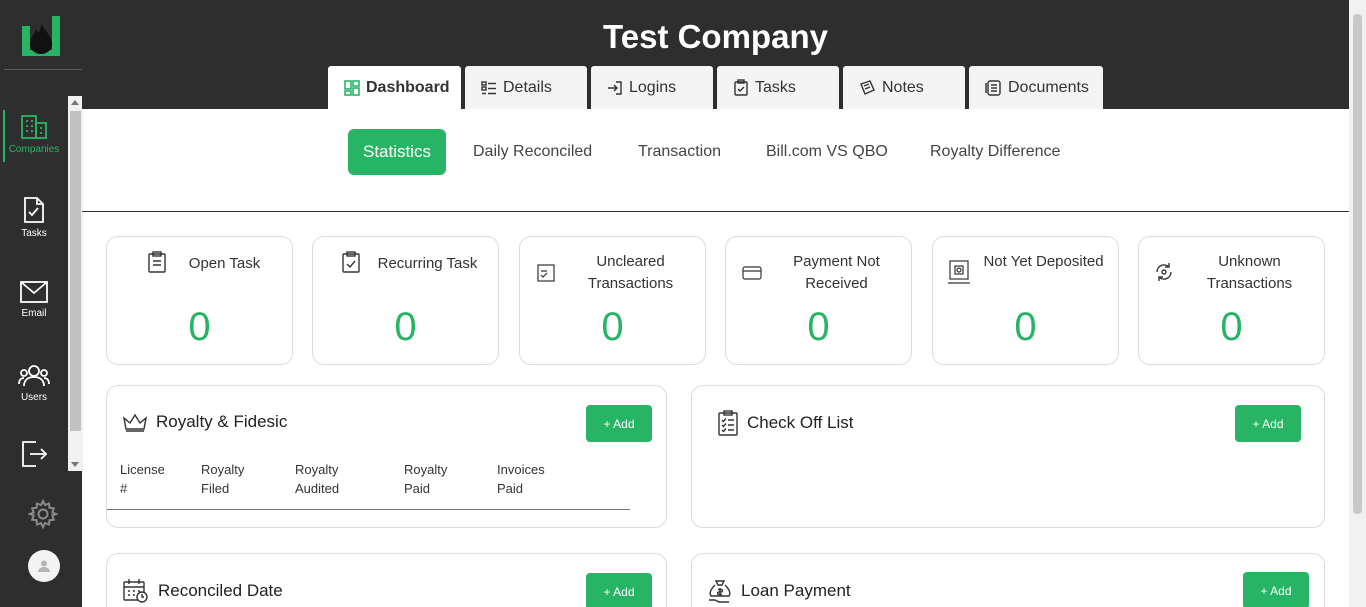  Describe the element at coordinates (222, 479) in the screenshot. I see `column-header-royalty-filed: Royalty Filed` at that location.